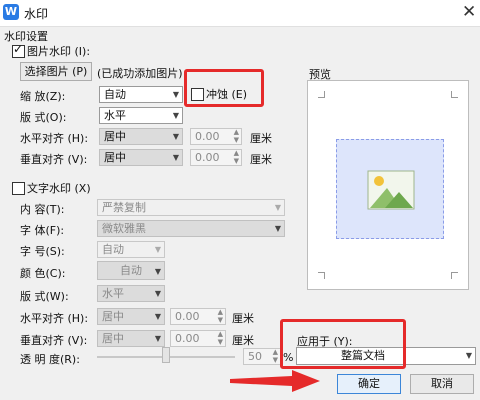  I want to click on red-arrow-annotation, so click(275, 381).